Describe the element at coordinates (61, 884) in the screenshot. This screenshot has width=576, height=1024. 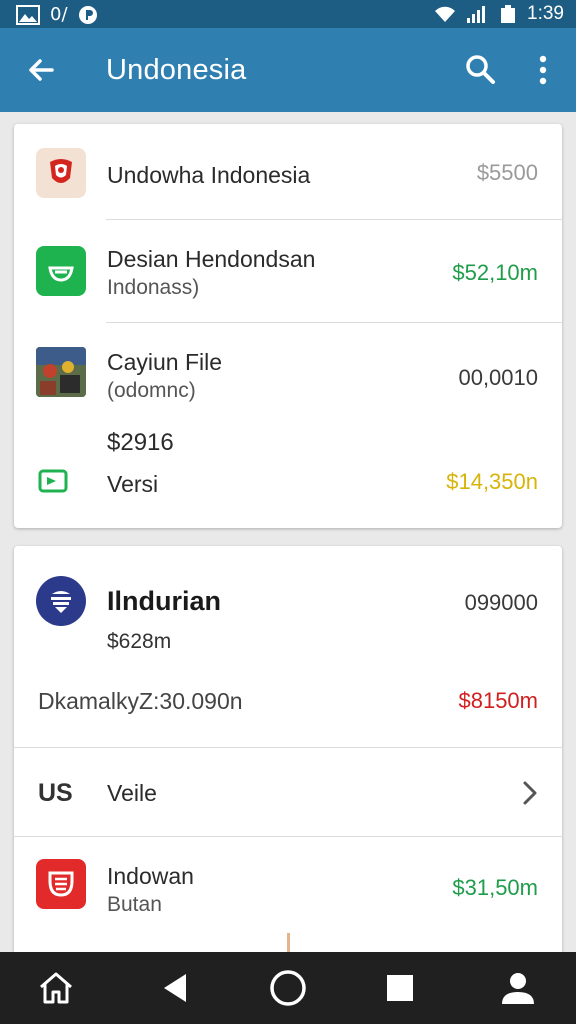
I see `red-app-icon` at that location.